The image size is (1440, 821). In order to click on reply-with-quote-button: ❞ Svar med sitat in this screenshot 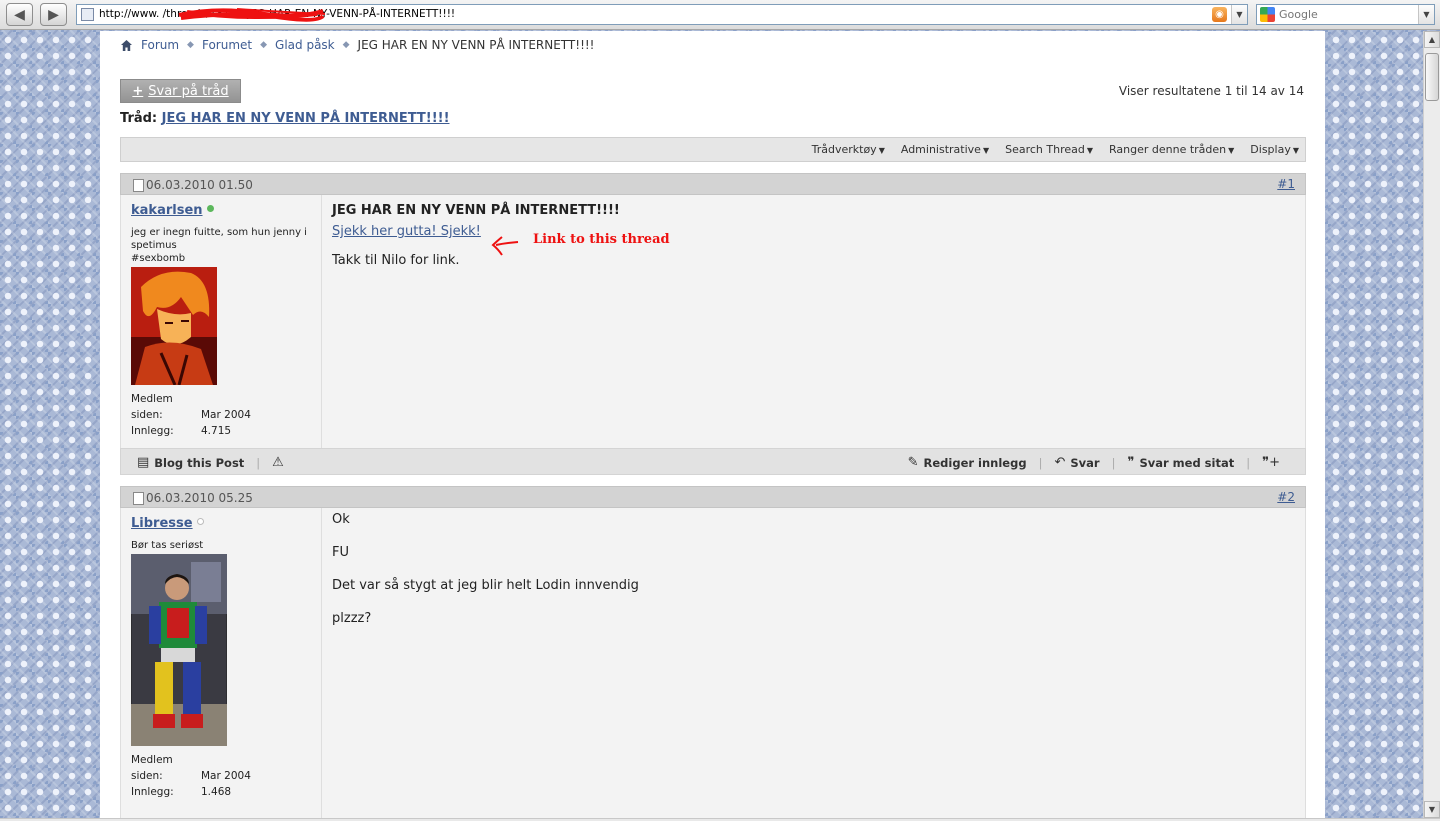, I will do `click(1180, 462)`.